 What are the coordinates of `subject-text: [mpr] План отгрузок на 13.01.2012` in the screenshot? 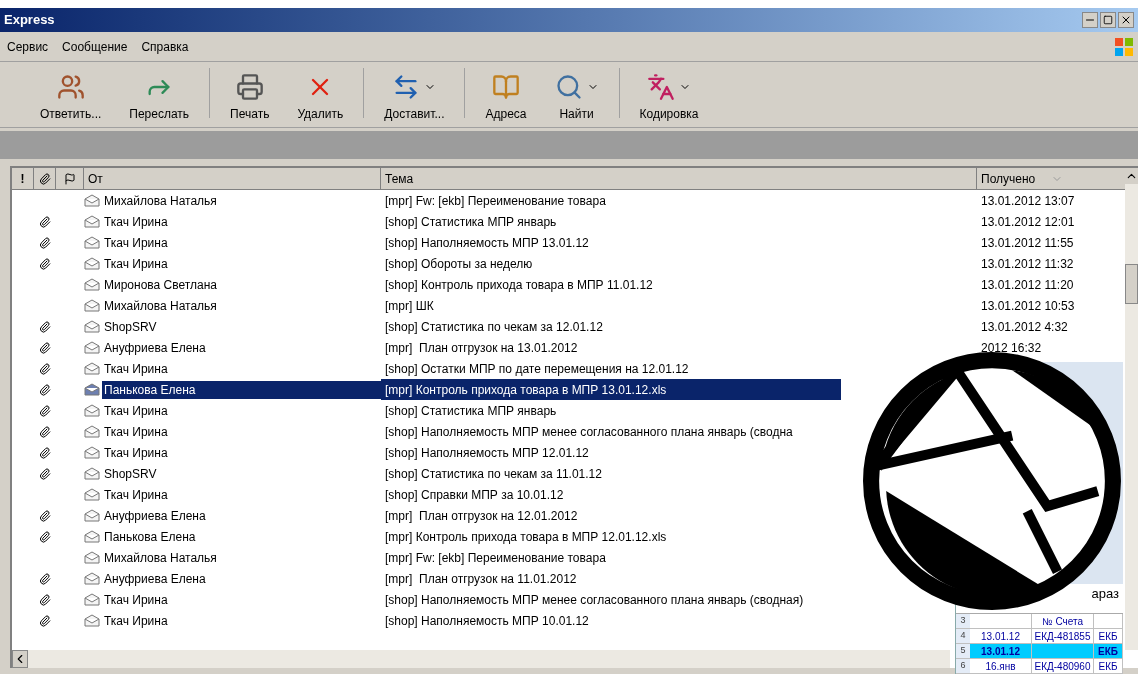 It's located at (481, 347).